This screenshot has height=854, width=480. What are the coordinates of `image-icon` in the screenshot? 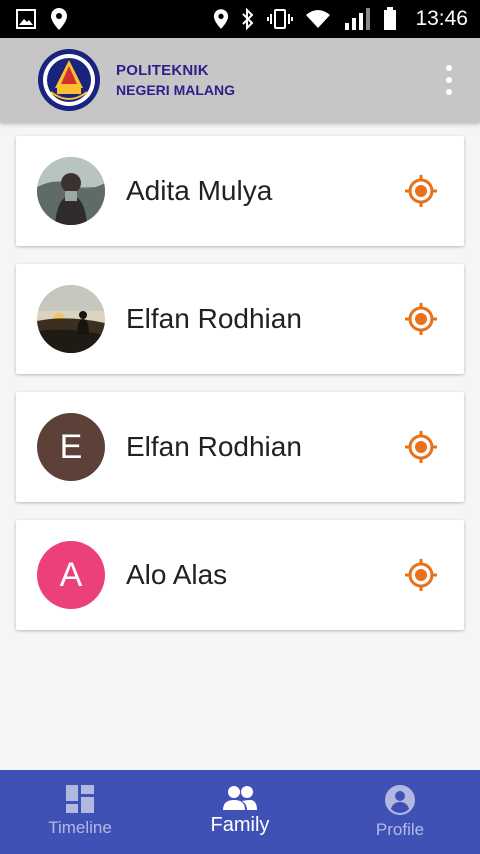 It's located at (26, 19).